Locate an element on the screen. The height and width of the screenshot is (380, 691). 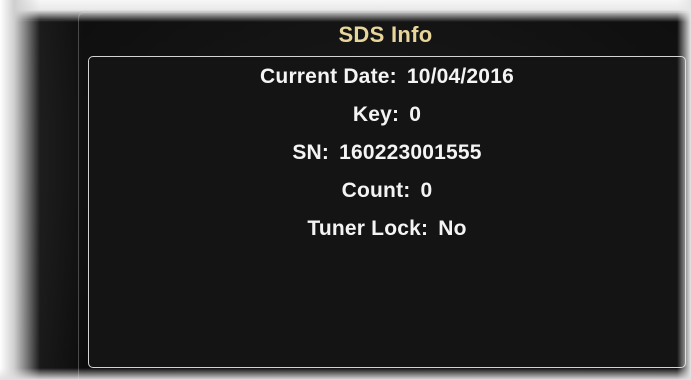
current-date-row: Current Date: 10/04/2016 is located at coordinates (387, 77).